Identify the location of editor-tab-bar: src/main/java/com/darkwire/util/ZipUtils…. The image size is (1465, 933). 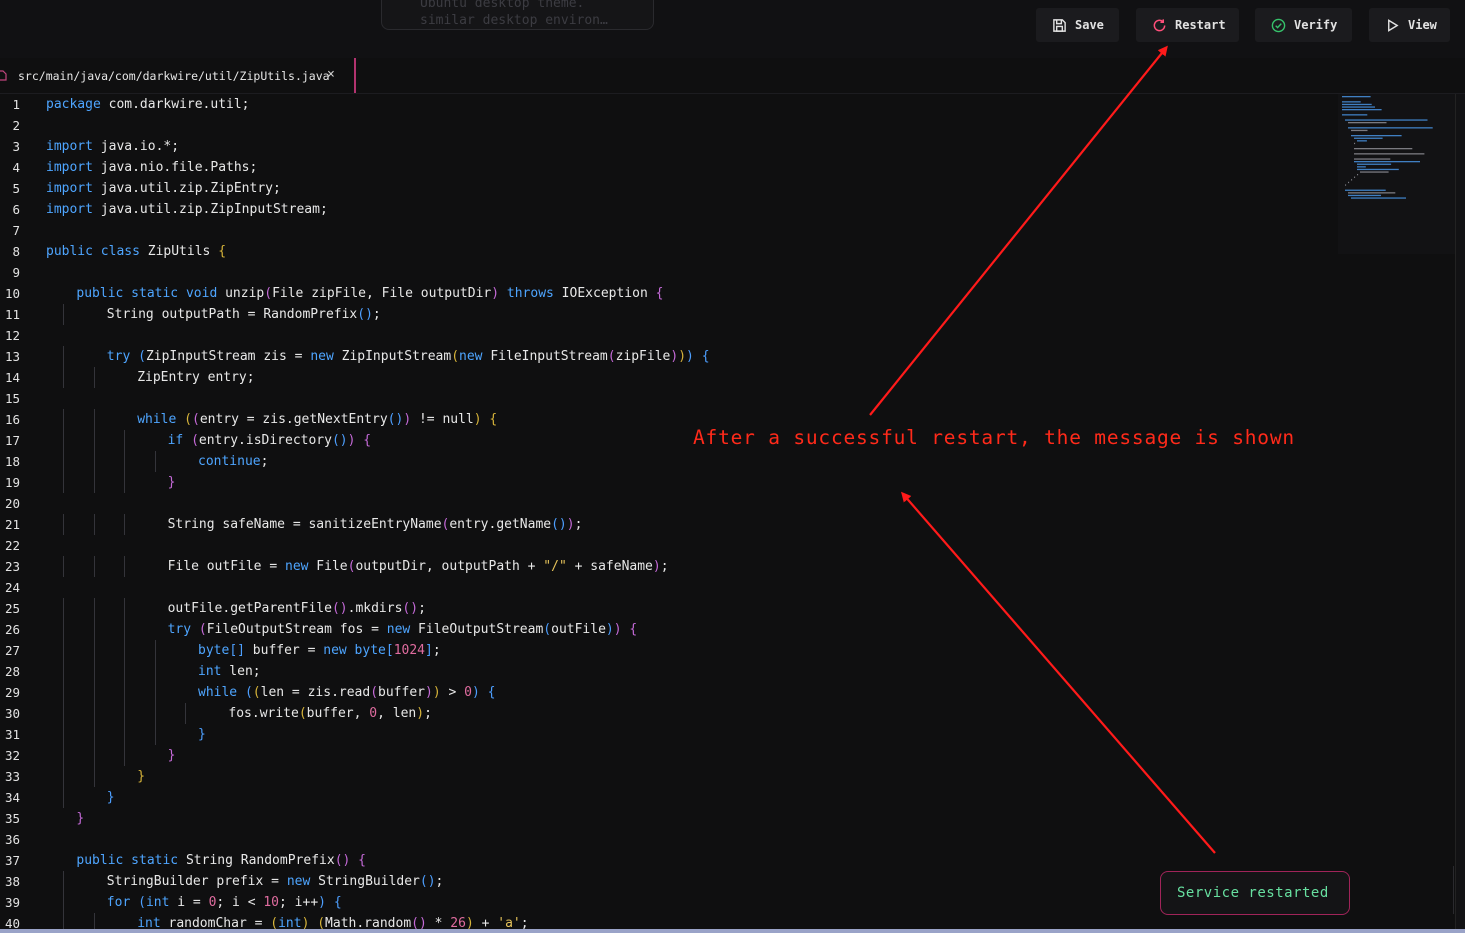
(732, 76).